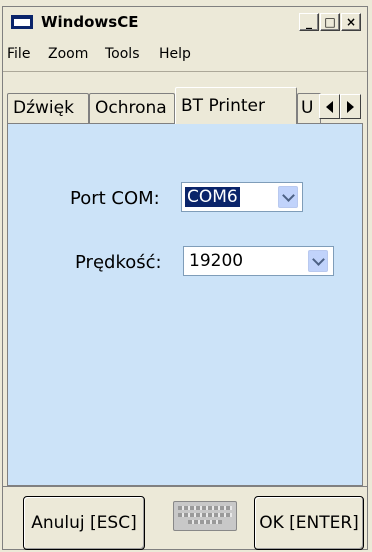 This screenshot has height=552, width=372. What do you see at coordinates (115, 198) in the screenshot?
I see `port-com-label: Port COM:` at bounding box center [115, 198].